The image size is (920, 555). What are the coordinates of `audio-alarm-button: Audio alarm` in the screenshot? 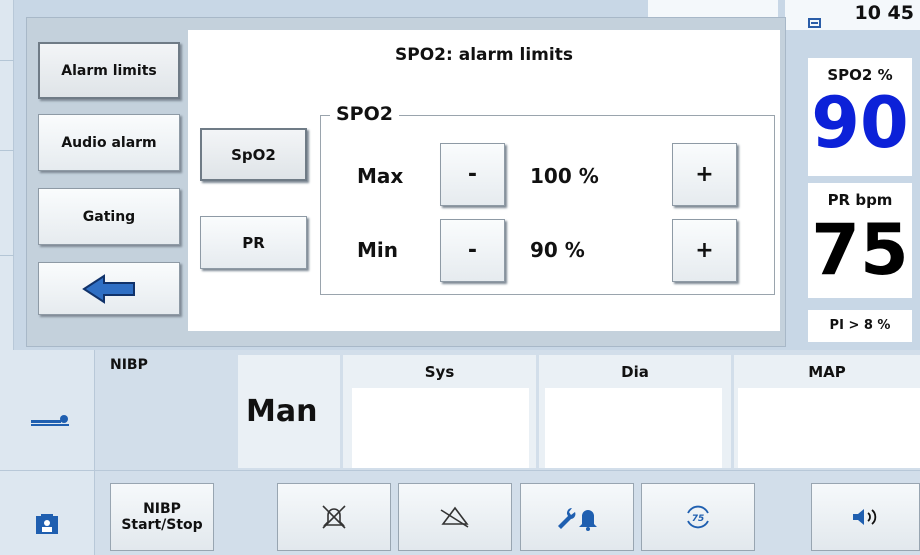 It's located at (109, 142).